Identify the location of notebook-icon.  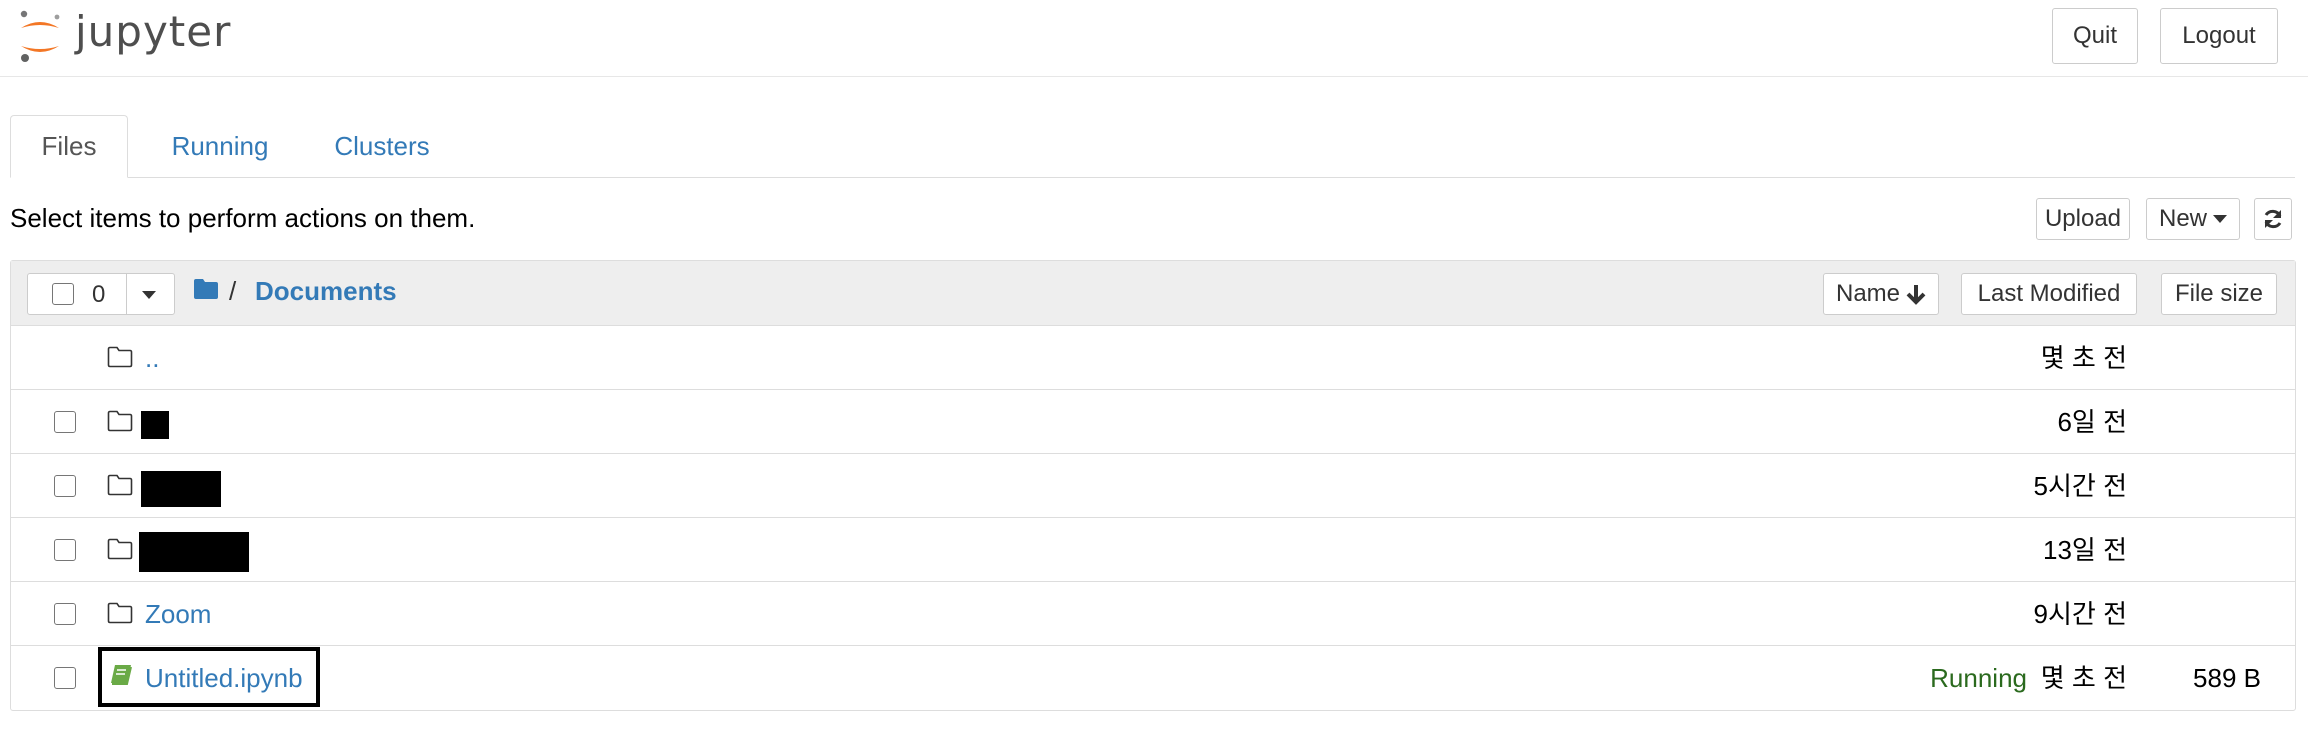
(121, 675).